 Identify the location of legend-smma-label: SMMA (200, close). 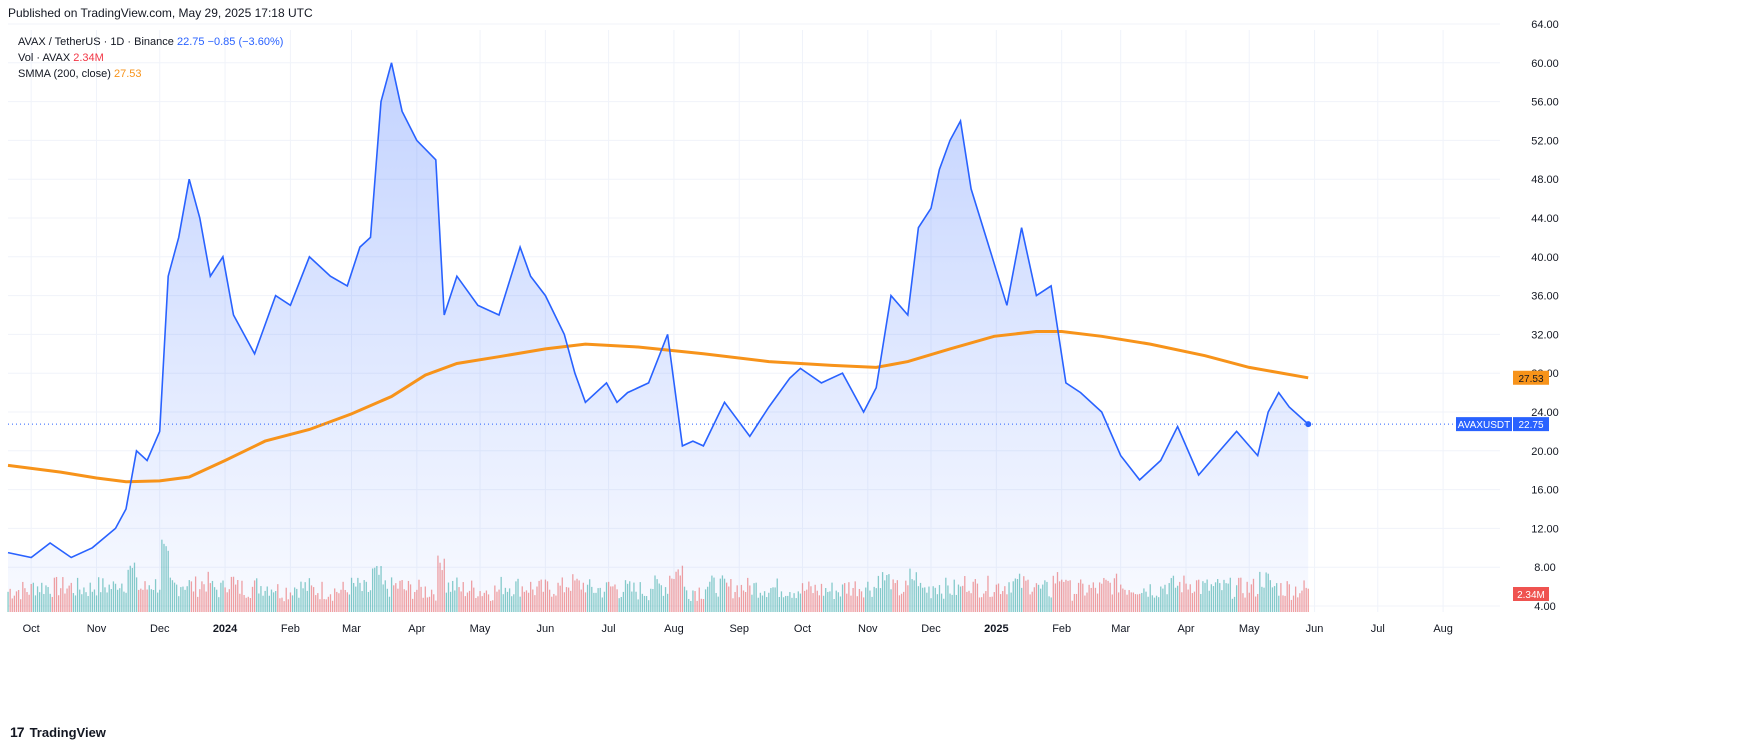
(64, 74).